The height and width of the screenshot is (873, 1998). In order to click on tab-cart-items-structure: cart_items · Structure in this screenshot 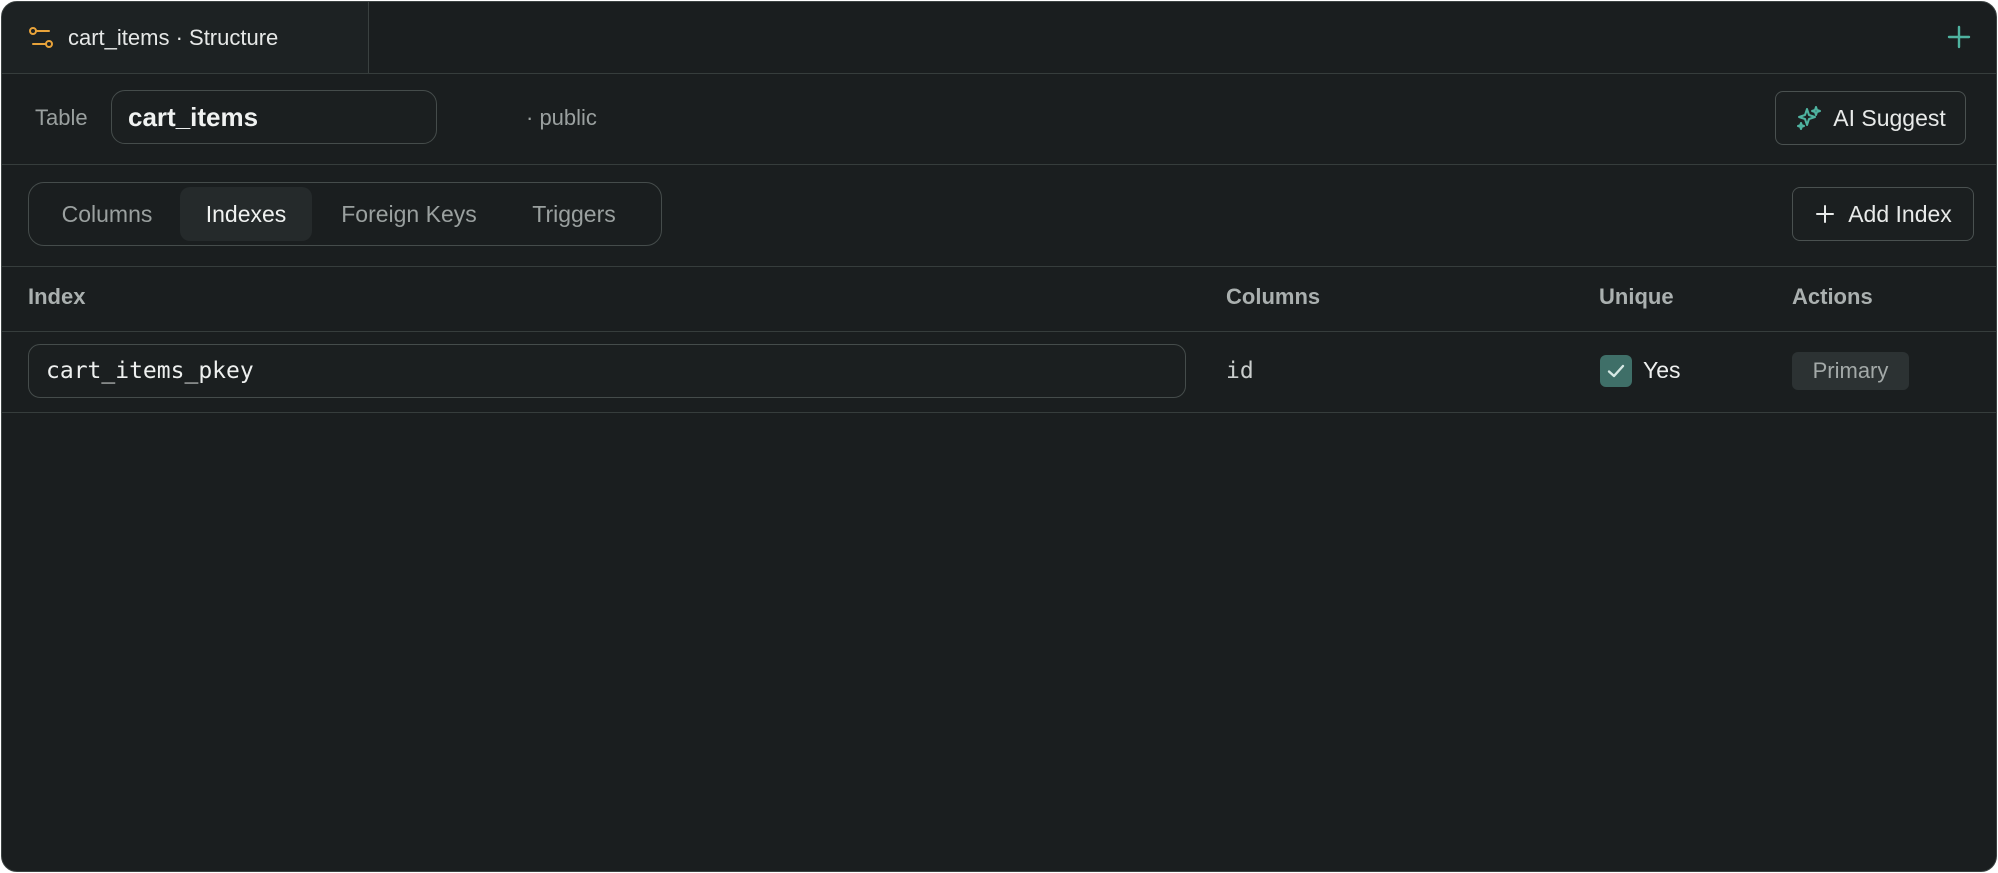, I will do `click(185, 37)`.